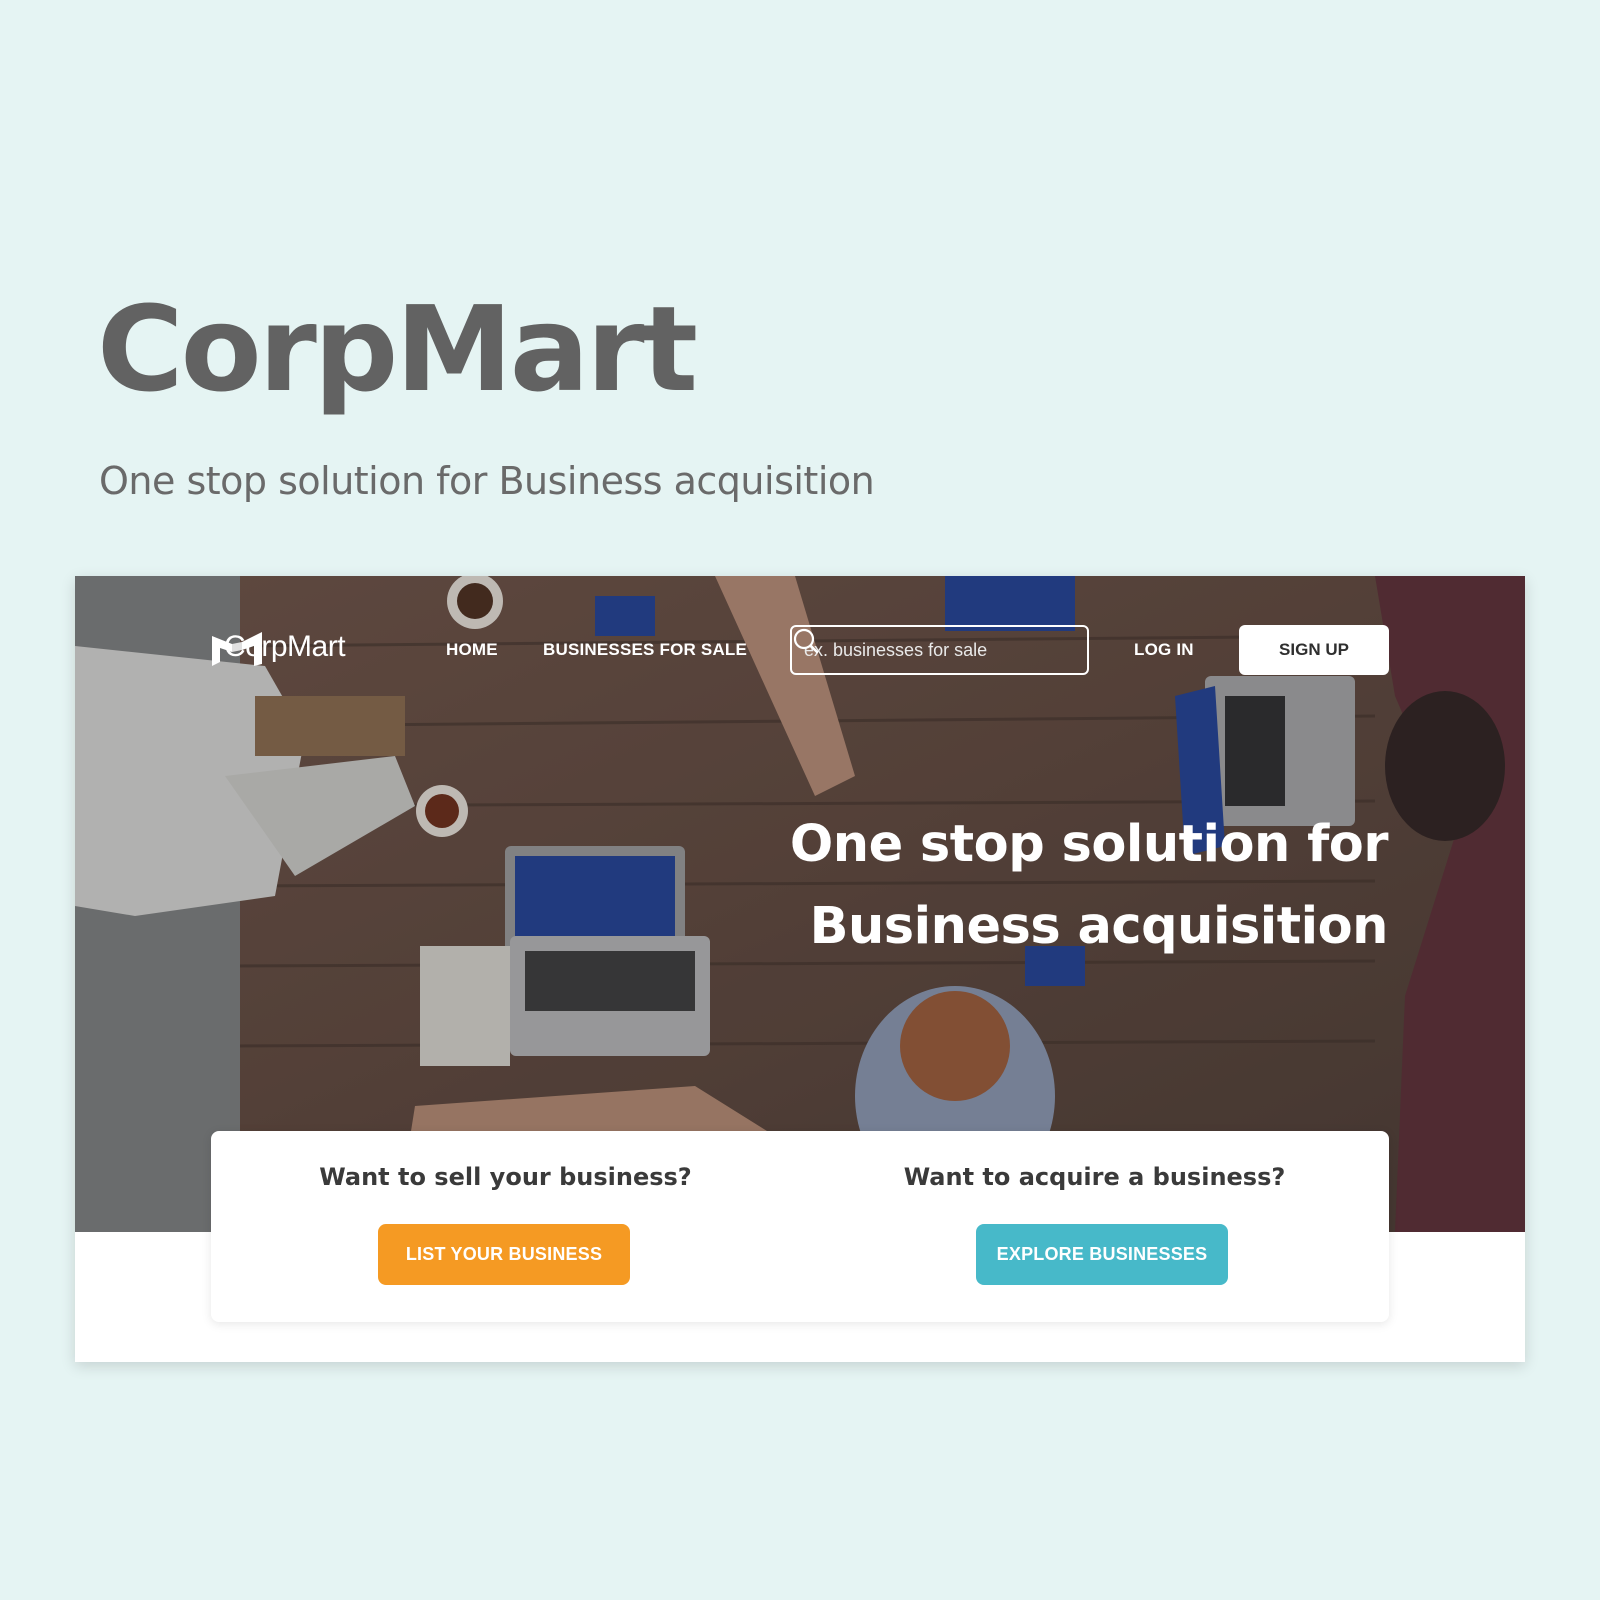 The image size is (1600, 1600). I want to click on hero-headline-line1: One stop solution for, so click(1089, 844).